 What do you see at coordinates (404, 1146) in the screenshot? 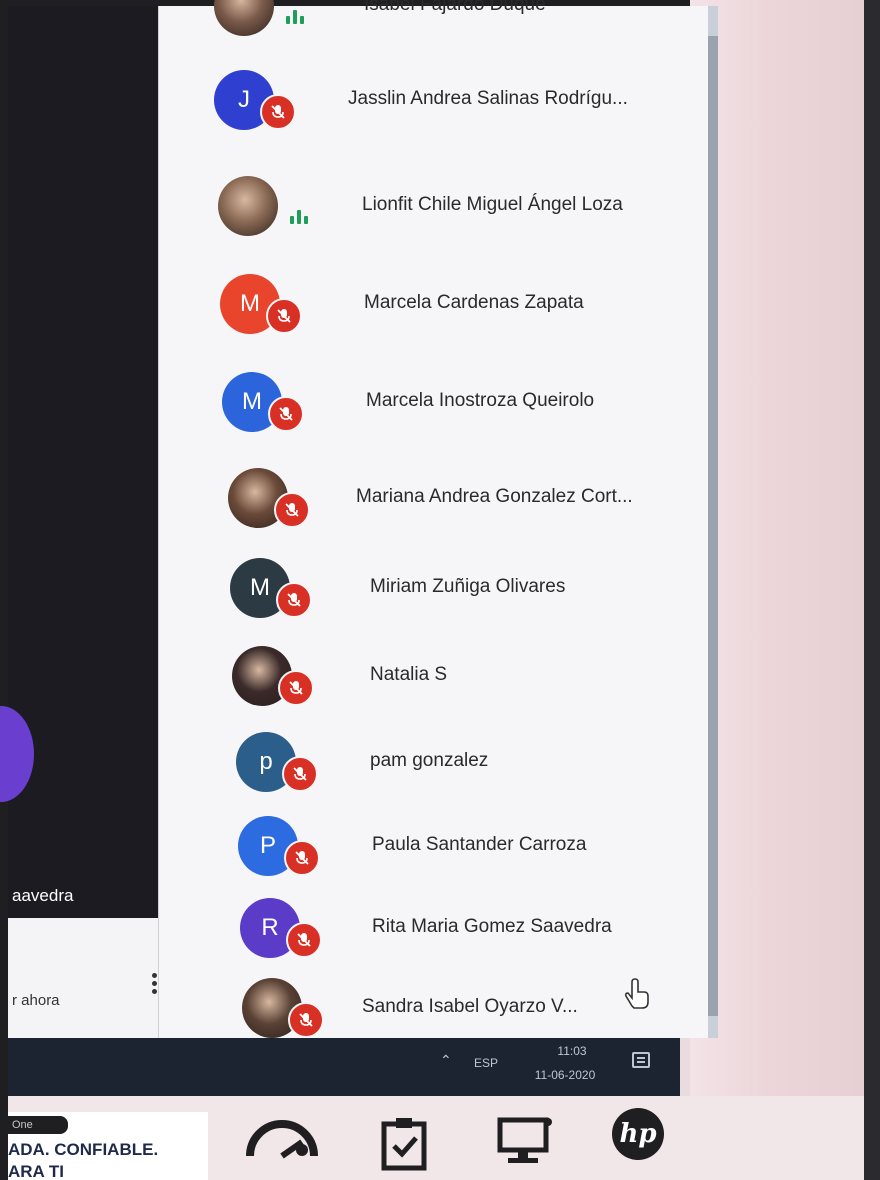
I see `checklist-icon` at bounding box center [404, 1146].